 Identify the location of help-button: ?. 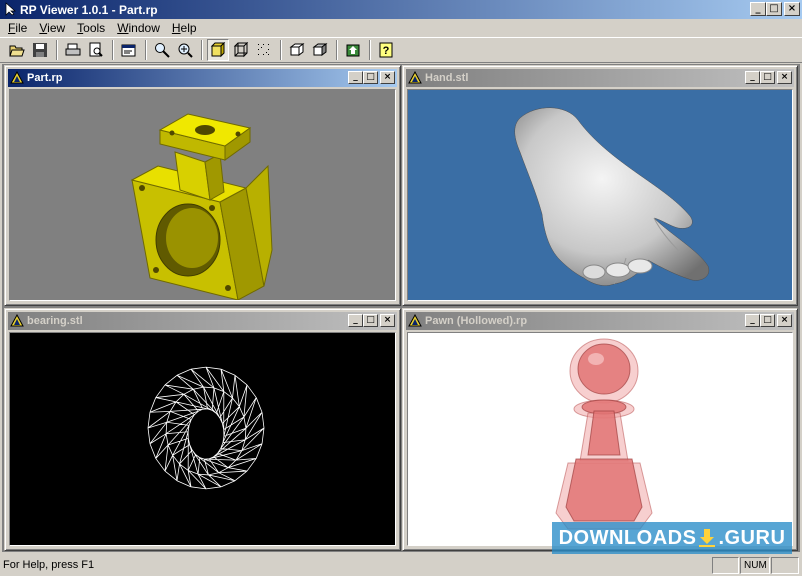
(386, 50).